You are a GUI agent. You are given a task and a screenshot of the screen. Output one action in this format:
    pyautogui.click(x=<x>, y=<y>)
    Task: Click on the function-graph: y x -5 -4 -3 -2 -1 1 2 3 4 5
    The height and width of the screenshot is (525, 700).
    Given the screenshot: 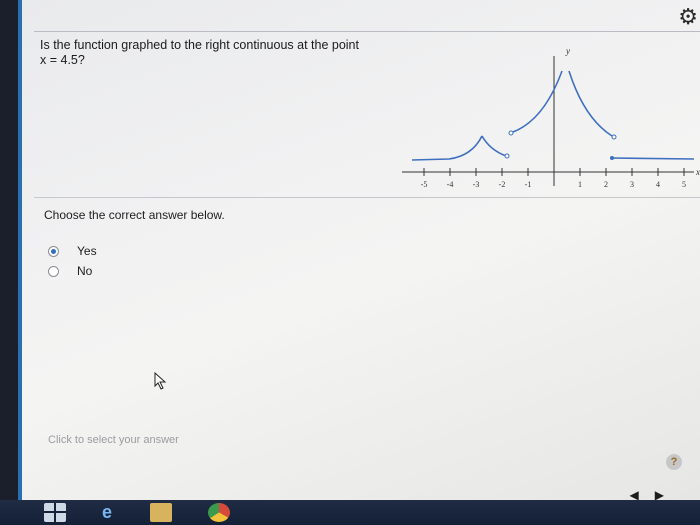 What is the action you would take?
    pyautogui.click(x=551, y=117)
    